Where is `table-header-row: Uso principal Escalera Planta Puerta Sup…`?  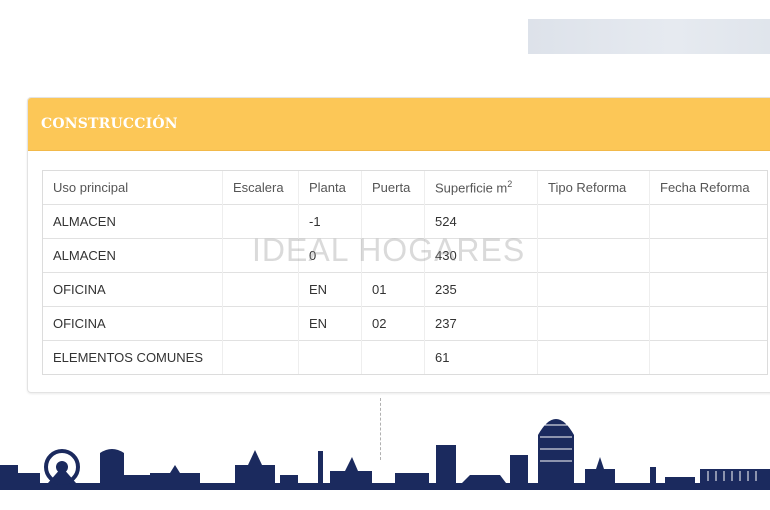 table-header-row: Uso principal Escalera Planta Puerta Sup… is located at coordinates (405, 188).